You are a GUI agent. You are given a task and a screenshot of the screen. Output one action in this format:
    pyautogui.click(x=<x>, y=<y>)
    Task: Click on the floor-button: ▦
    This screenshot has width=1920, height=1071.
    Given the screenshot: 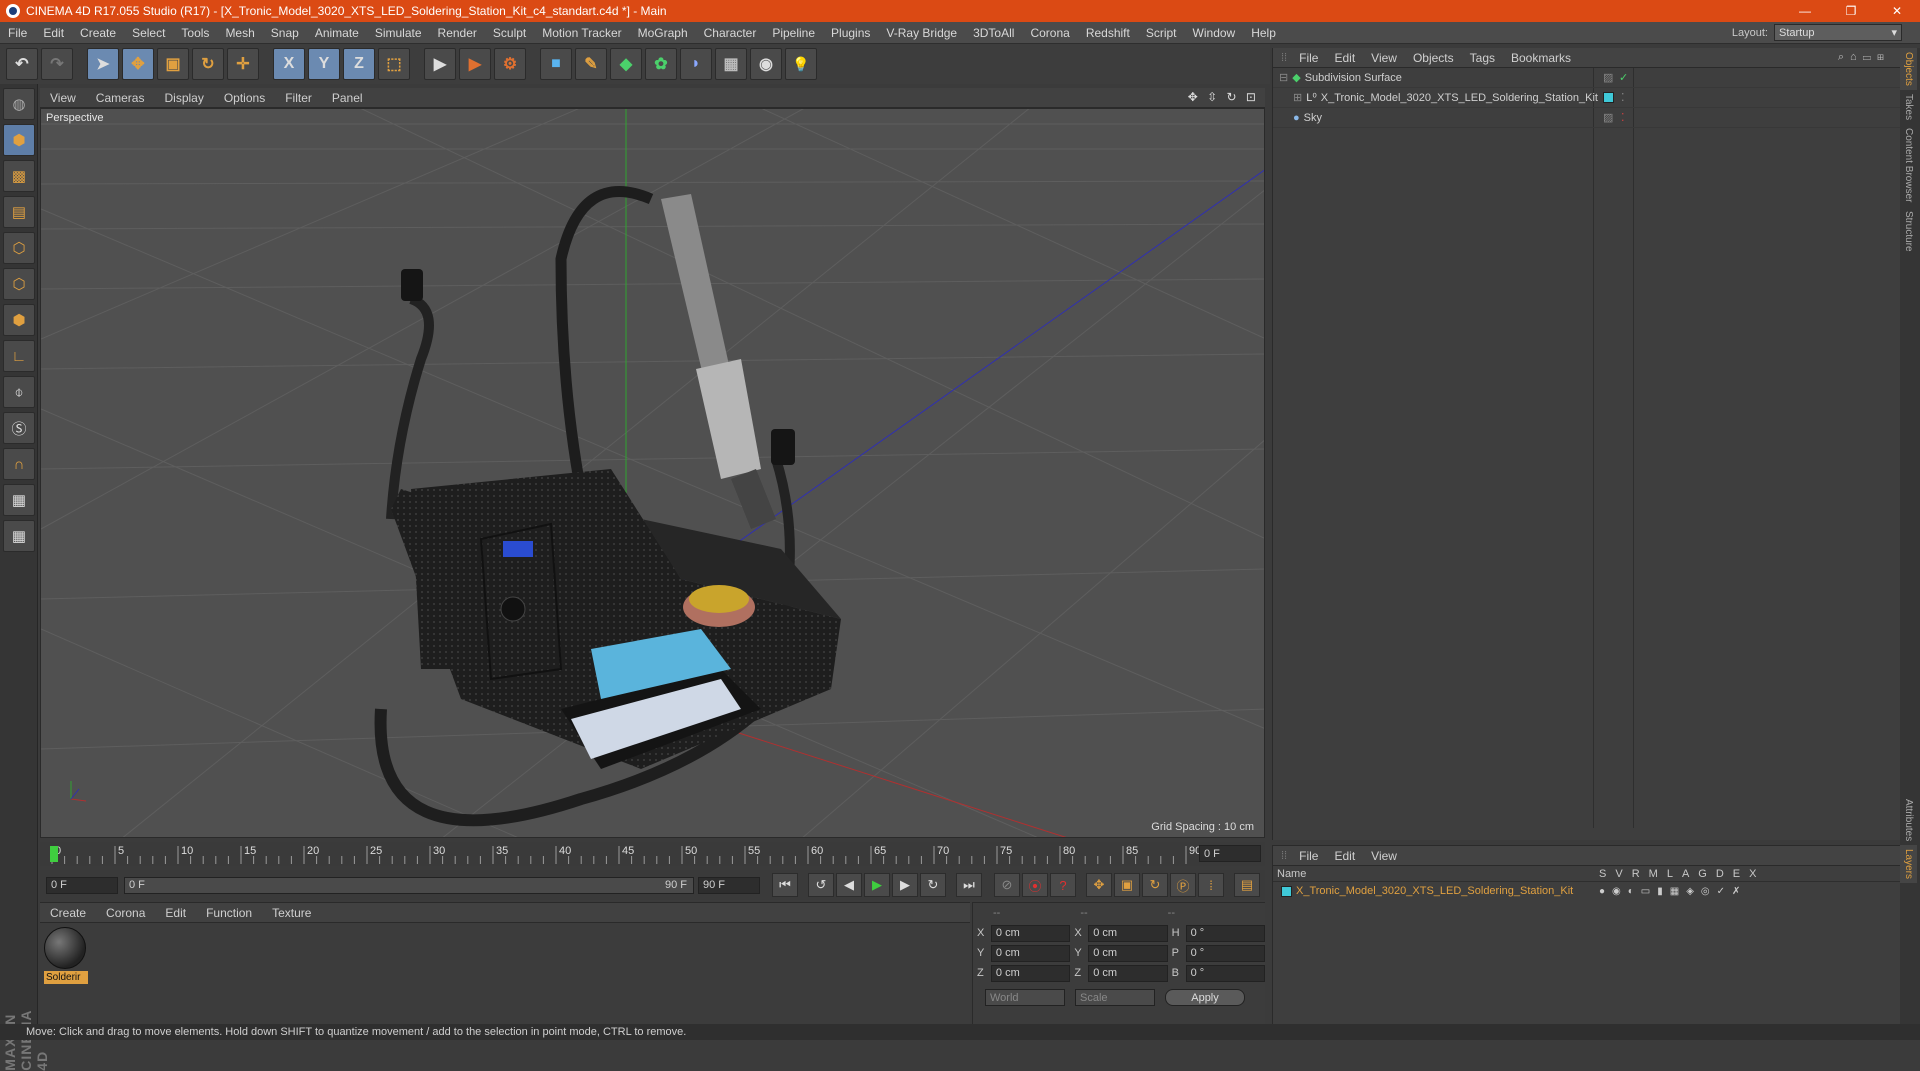 What is the action you would take?
    pyautogui.click(x=731, y=64)
    